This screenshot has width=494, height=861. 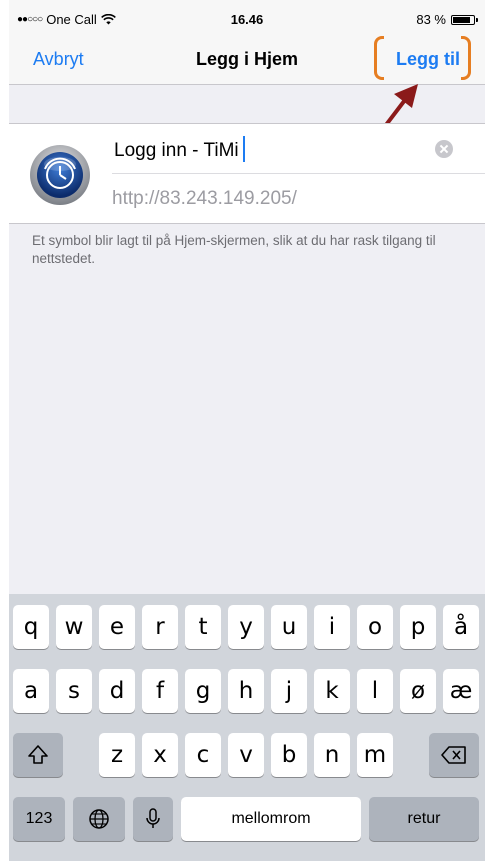 What do you see at coordinates (332, 755) in the screenshot?
I see `key-n: n` at bounding box center [332, 755].